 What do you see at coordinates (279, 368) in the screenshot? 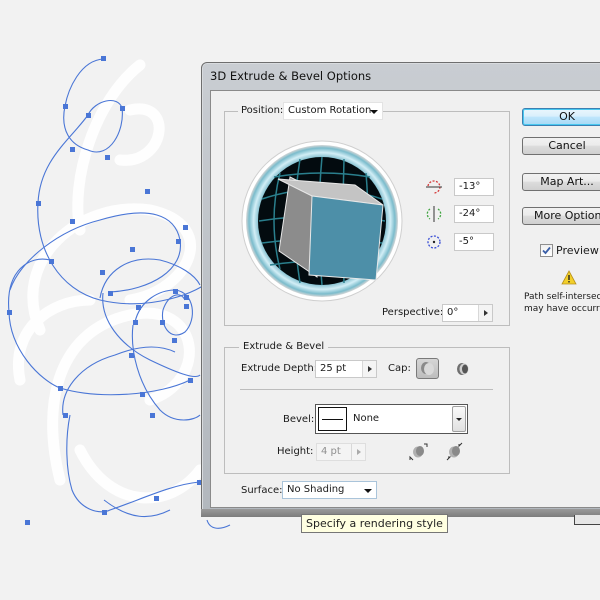
I see `extrude-depth-label: Extrude Depth:` at bounding box center [279, 368].